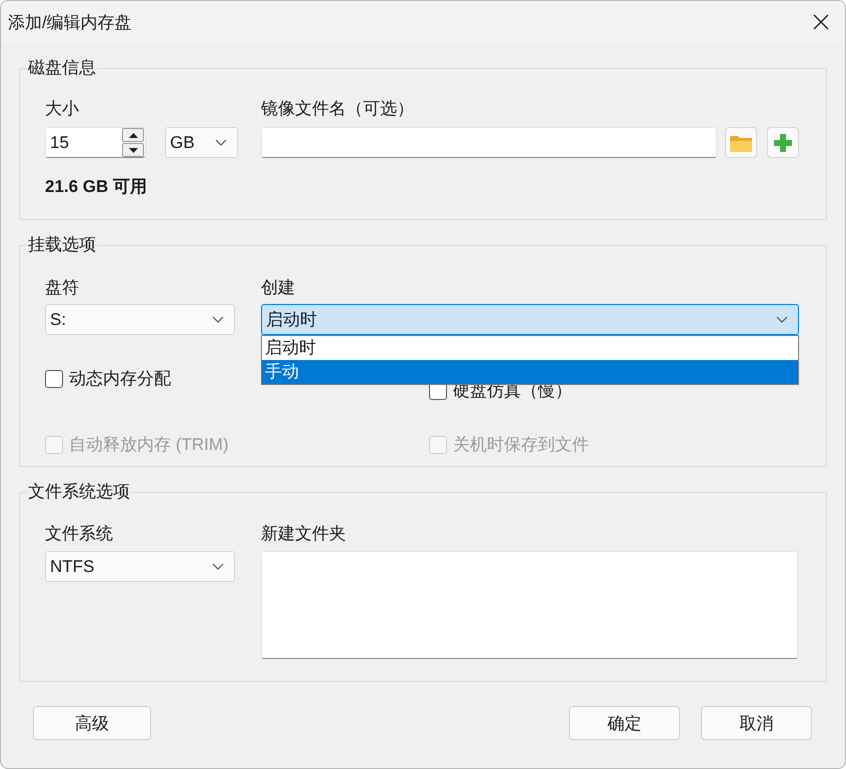 This screenshot has height=769, width=846. What do you see at coordinates (821, 22) in the screenshot?
I see `close-icon` at bounding box center [821, 22].